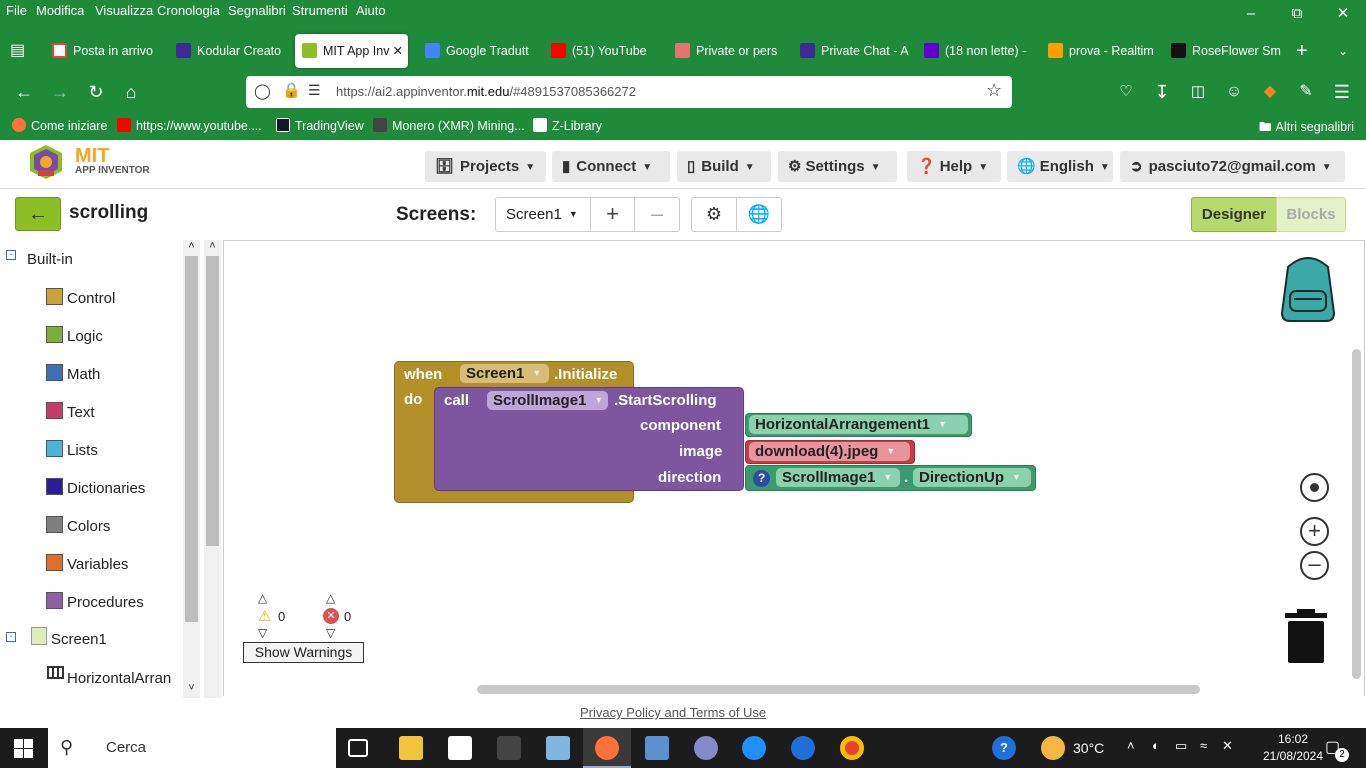 The height and width of the screenshot is (768, 1366). Describe the element at coordinates (95, 488) in the screenshot. I see `palette-dictionaries: Dictionaries` at that location.